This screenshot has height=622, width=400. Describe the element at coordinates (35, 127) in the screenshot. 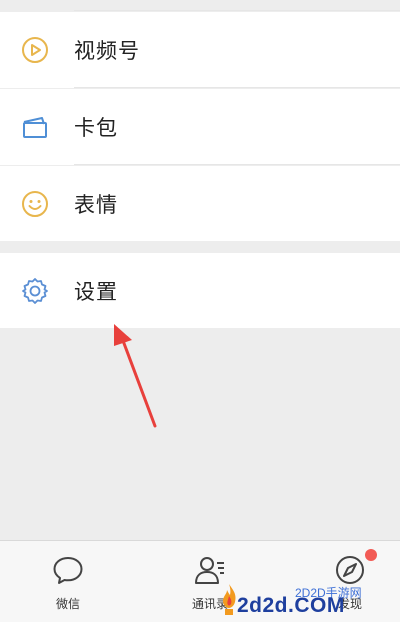

I see `card-wallet-icon` at that location.